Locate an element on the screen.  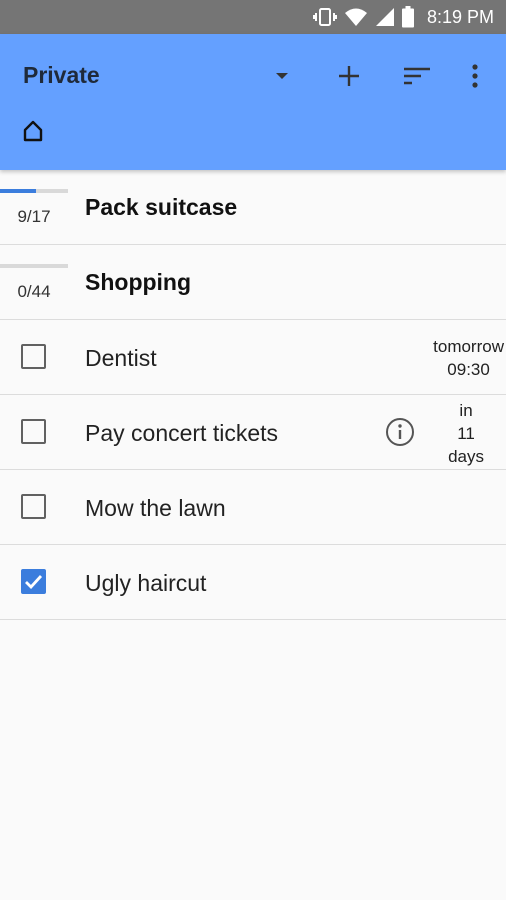
task-title: Mow the lawn is located at coordinates (155, 508).